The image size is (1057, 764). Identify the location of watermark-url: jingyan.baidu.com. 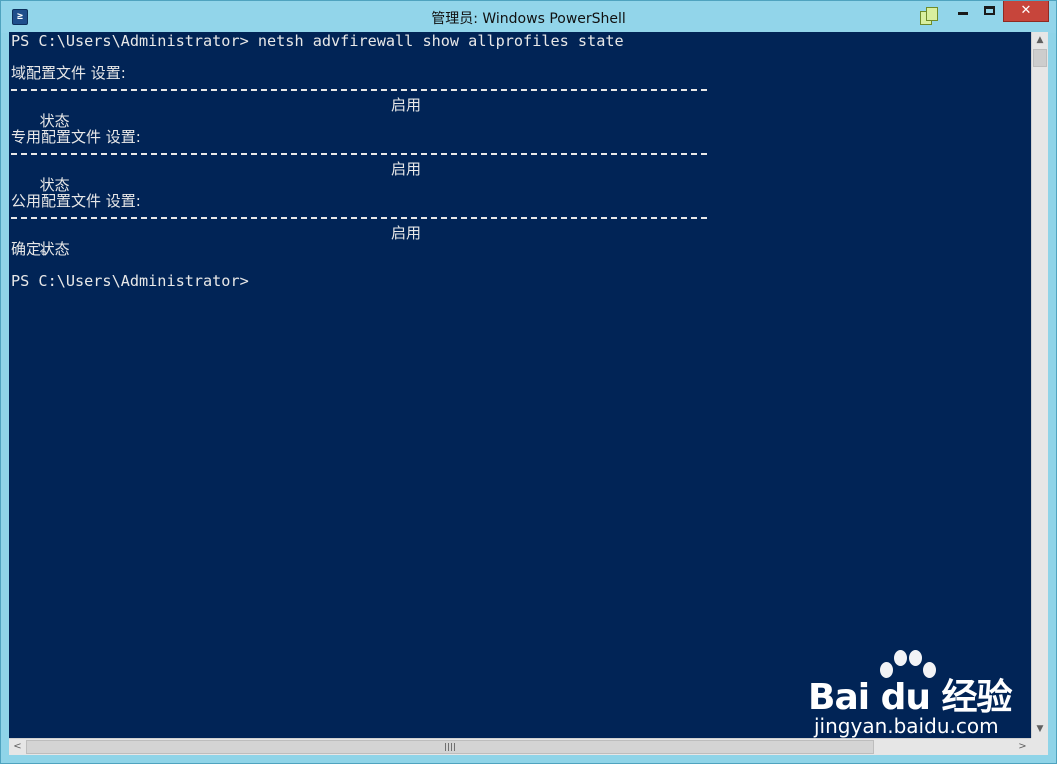
(906, 726).